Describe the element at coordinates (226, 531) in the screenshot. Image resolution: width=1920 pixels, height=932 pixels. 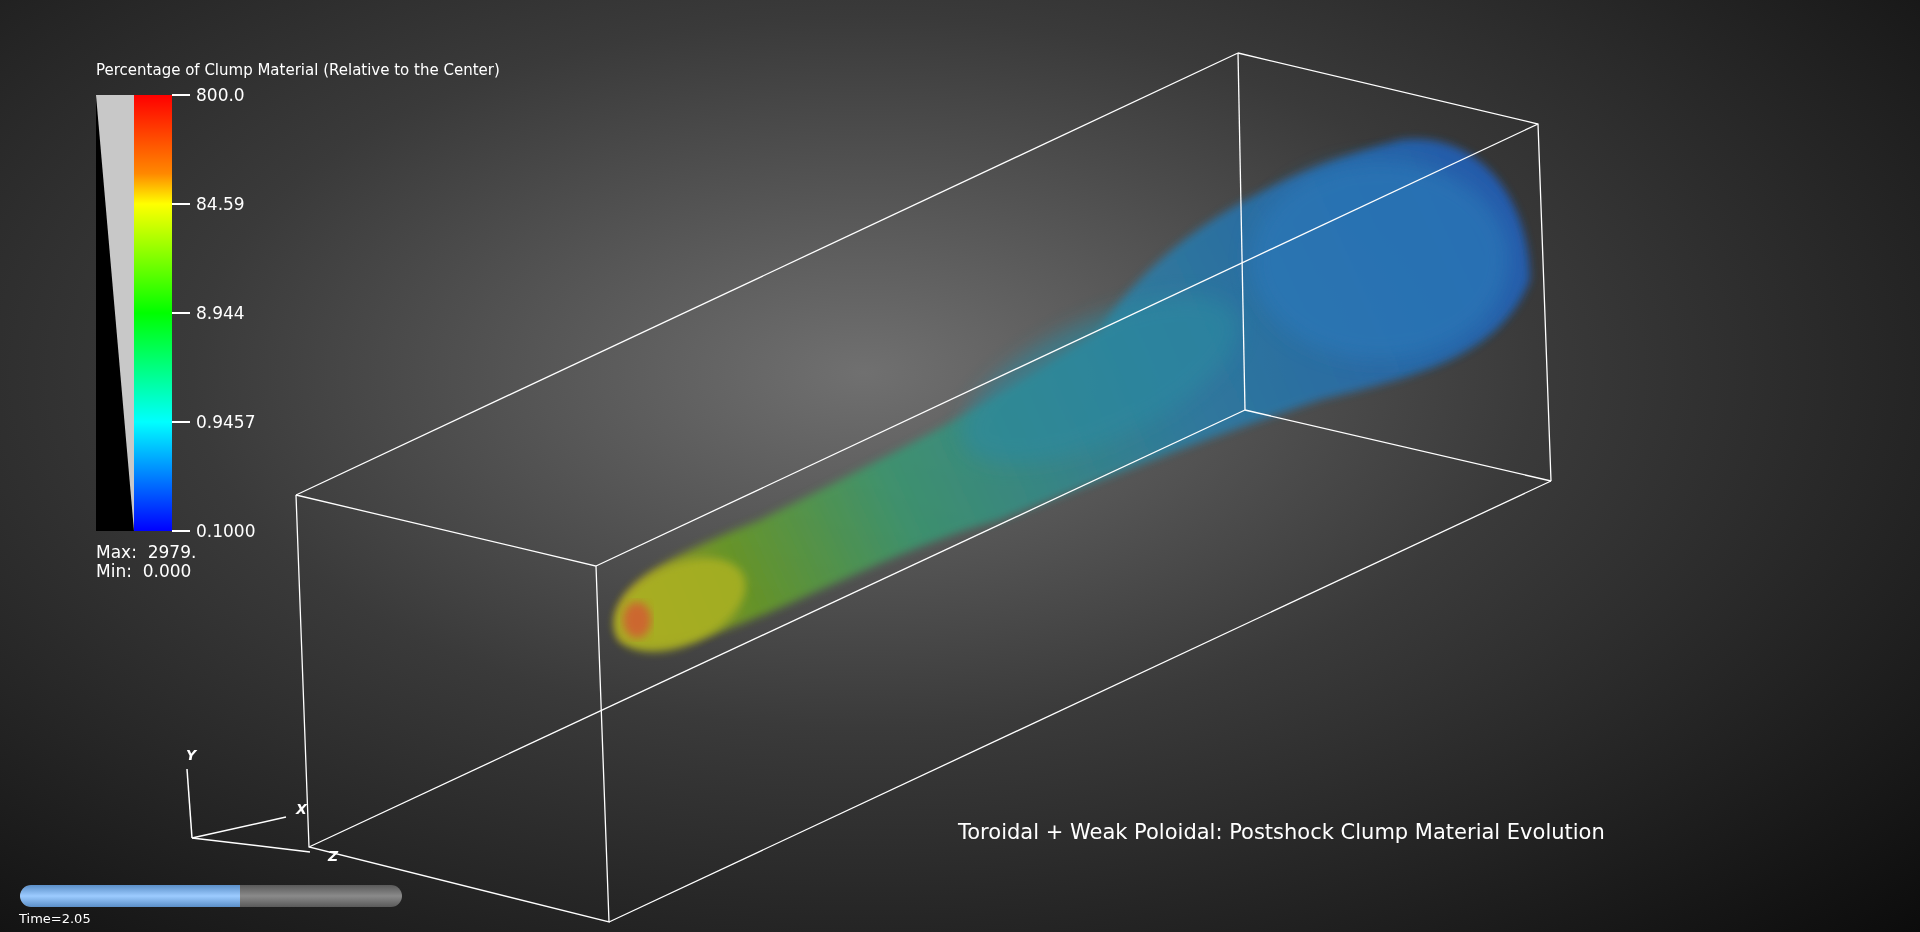
I see `colorbar-tick-label: 0.1000` at that location.